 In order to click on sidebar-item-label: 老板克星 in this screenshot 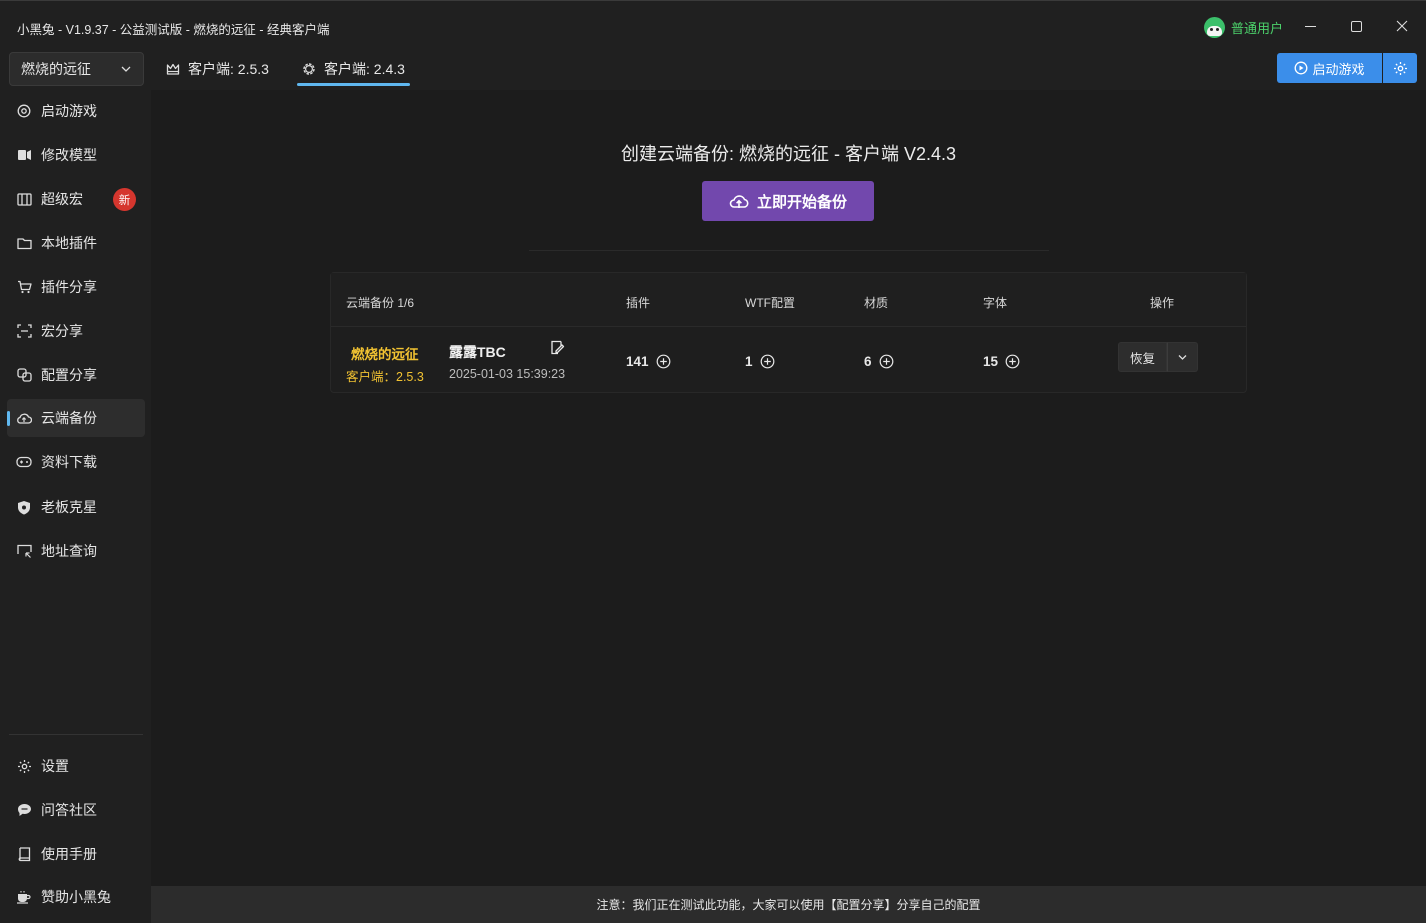, I will do `click(69, 507)`.